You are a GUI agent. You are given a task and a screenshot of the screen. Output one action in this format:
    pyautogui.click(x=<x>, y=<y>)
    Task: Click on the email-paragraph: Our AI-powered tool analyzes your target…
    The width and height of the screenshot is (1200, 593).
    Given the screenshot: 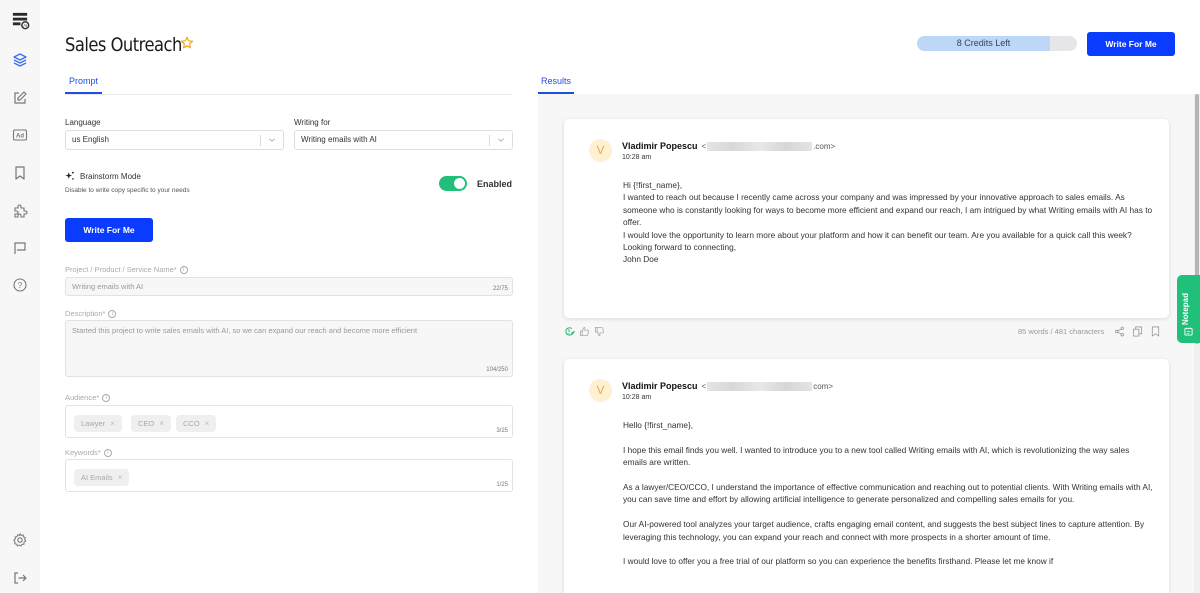 What is the action you would take?
    pyautogui.click(x=884, y=530)
    